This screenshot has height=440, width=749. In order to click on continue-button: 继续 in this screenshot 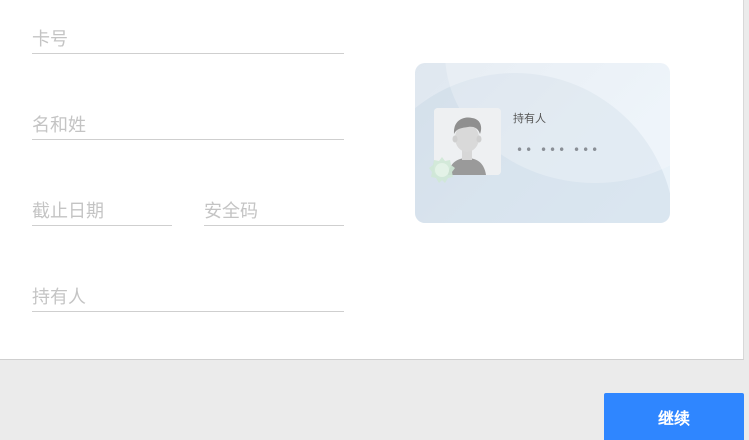, I will do `click(674, 416)`.